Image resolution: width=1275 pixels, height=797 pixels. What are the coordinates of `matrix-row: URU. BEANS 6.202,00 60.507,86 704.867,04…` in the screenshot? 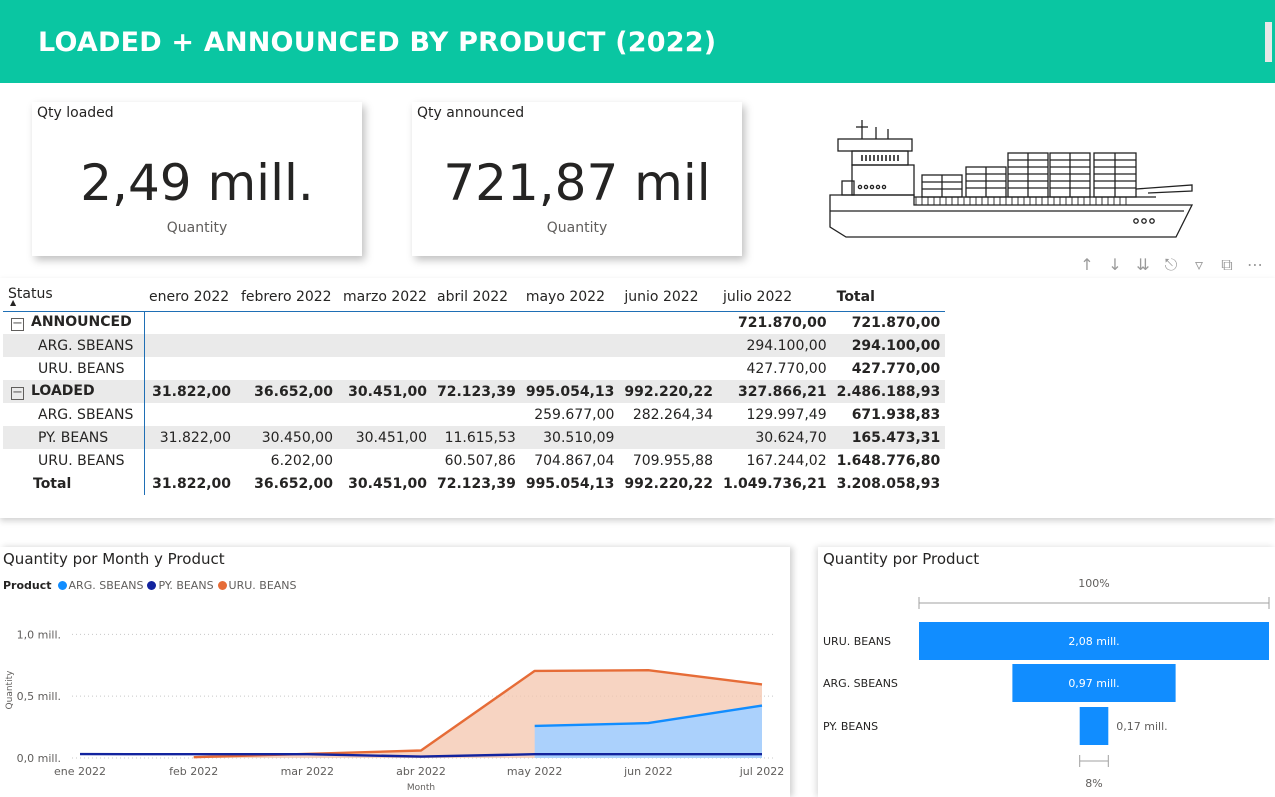 It's located at (474, 460).